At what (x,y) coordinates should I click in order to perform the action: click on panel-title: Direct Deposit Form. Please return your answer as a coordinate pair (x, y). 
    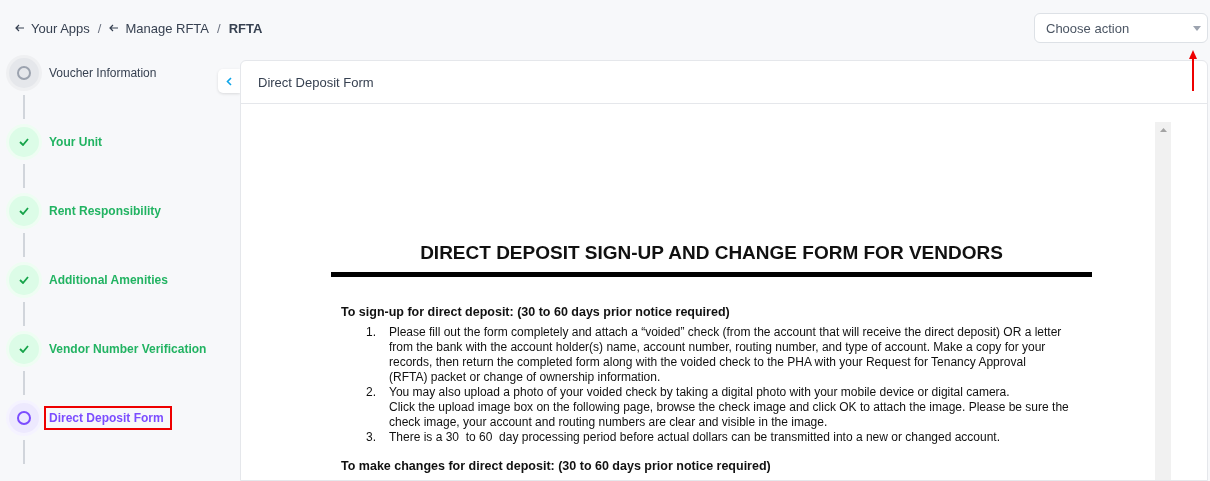
    Looking at the image, I should click on (316, 82).